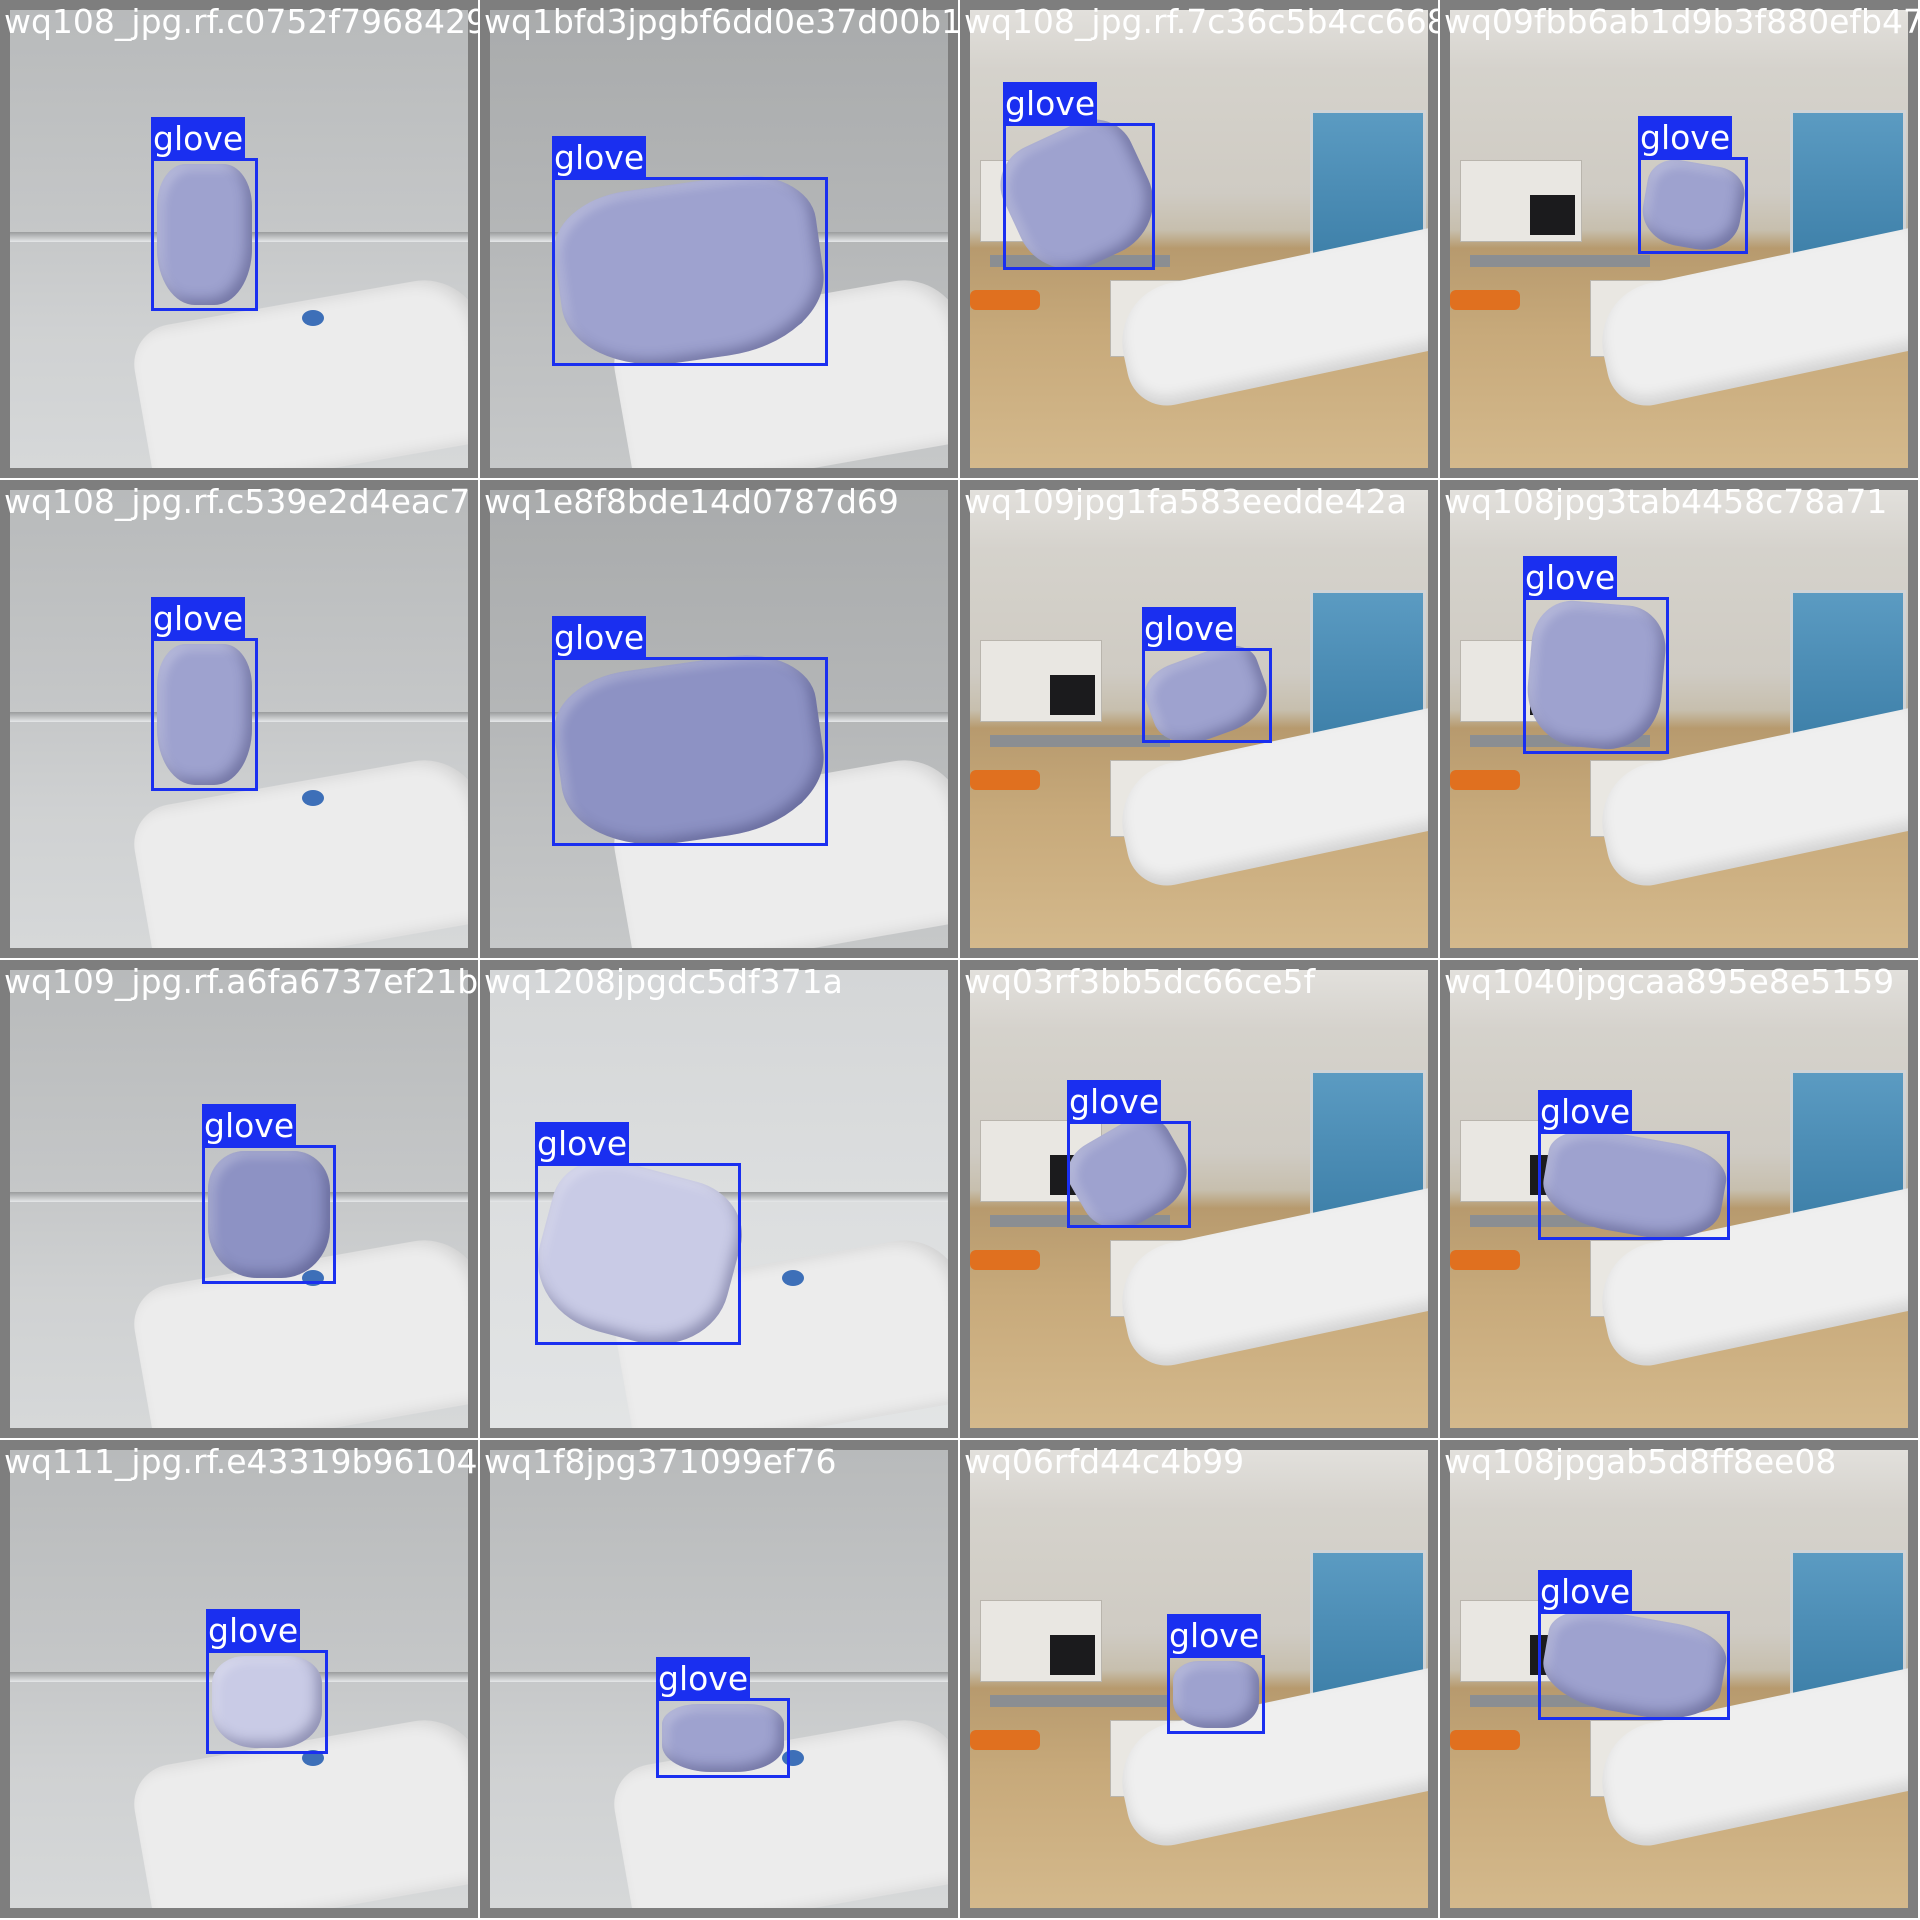 This screenshot has height=1920, width=1920. I want to click on mosaic-tile: wq111_jpg.rf.e43319b96104 glove, so click(240, 1680).